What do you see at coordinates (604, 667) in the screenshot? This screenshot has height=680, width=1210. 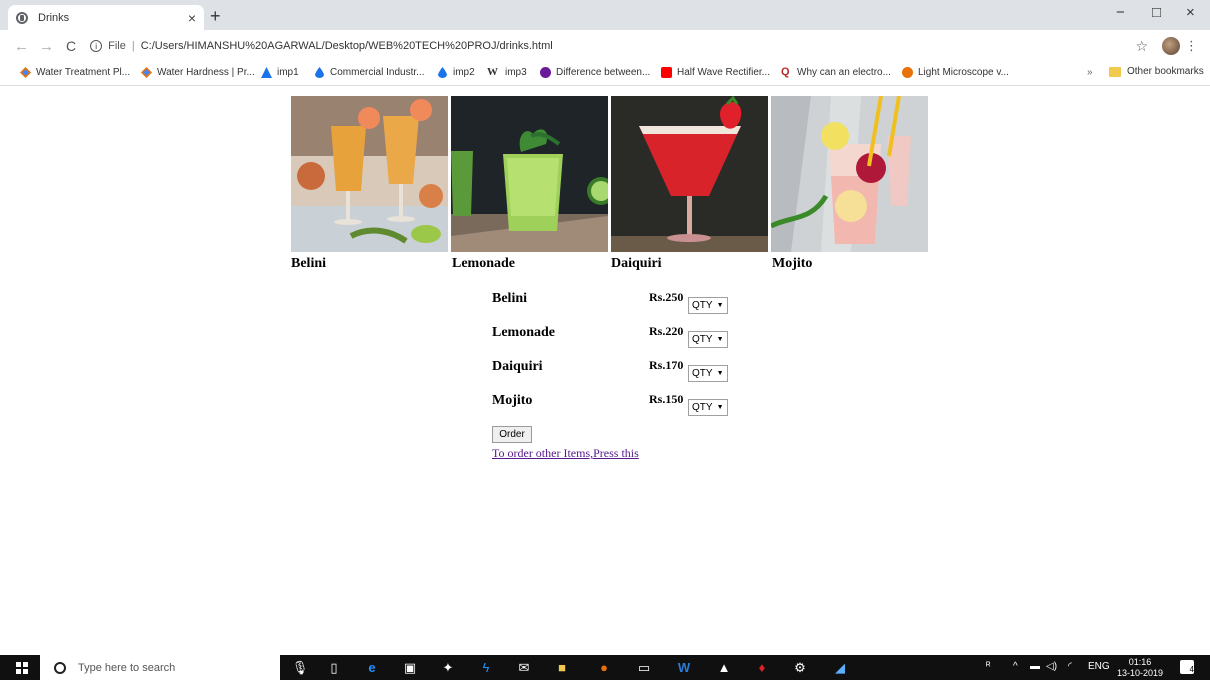 I see `chrome-icon: ●` at bounding box center [604, 667].